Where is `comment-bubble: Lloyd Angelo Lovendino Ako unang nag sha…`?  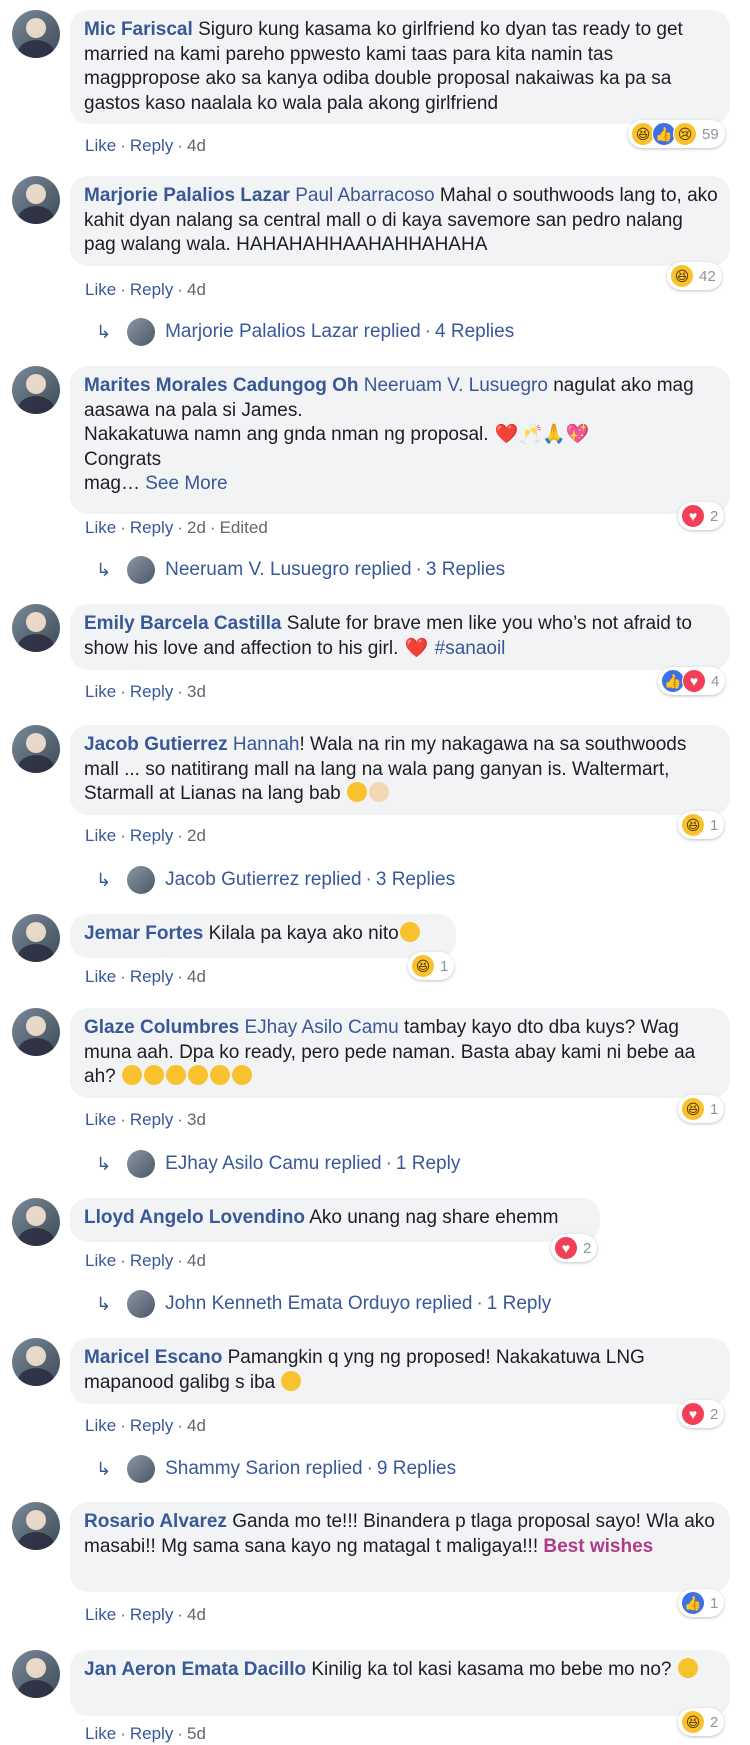
comment-bubble: Lloyd Angelo Lovendino Ako unang nag sha… is located at coordinates (335, 1220).